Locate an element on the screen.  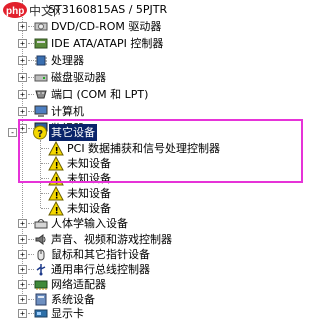
usb-icon is located at coordinates (41, 270).